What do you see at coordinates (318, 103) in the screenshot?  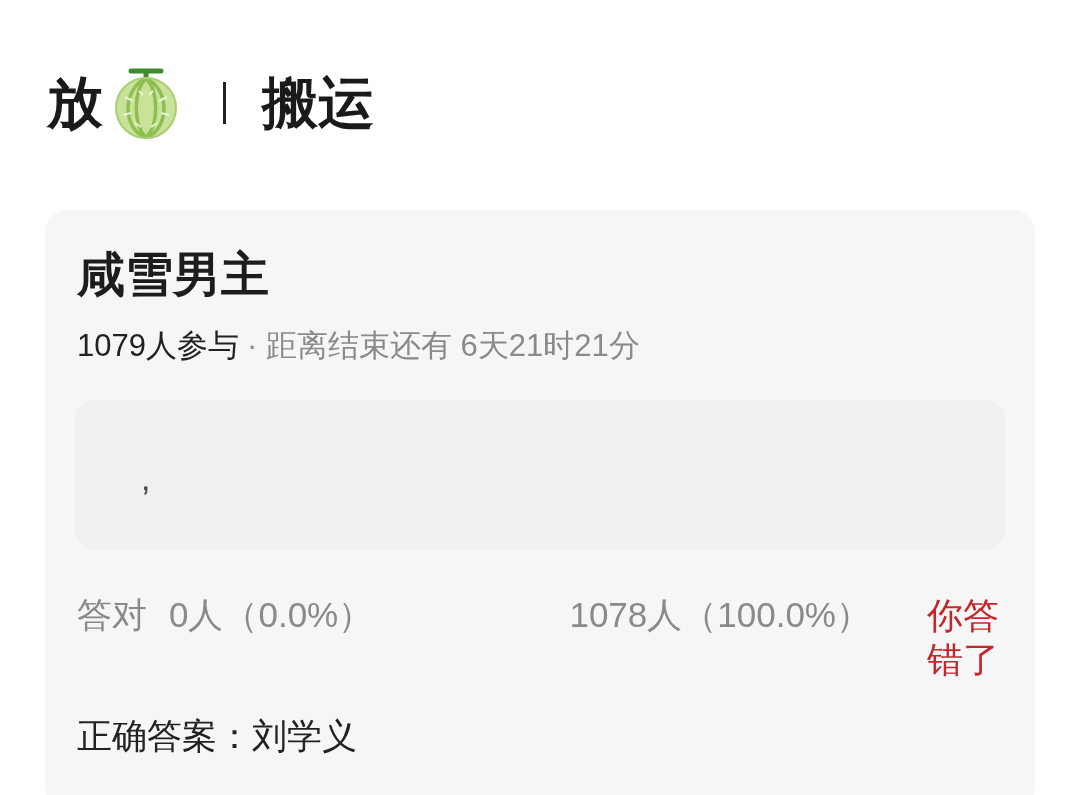 I see `header-title: 搬运` at bounding box center [318, 103].